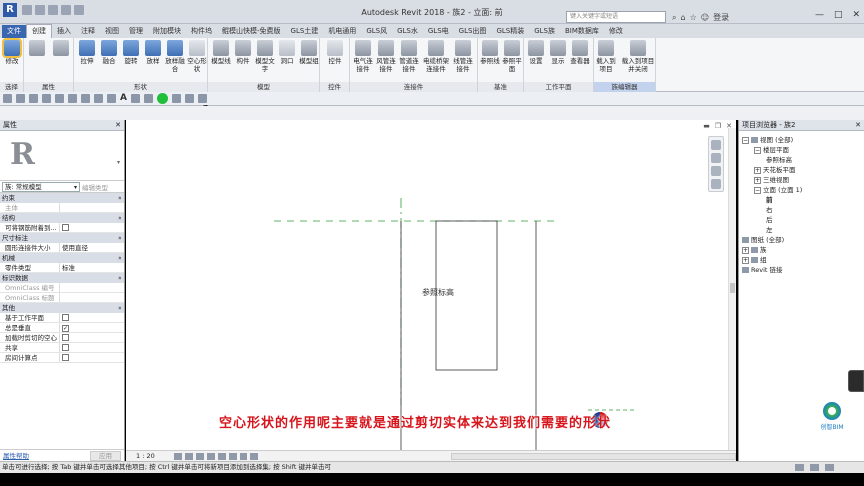 The height and width of the screenshot is (486, 864). What do you see at coordinates (716, 158) in the screenshot?
I see `zoom-icon` at bounding box center [716, 158].